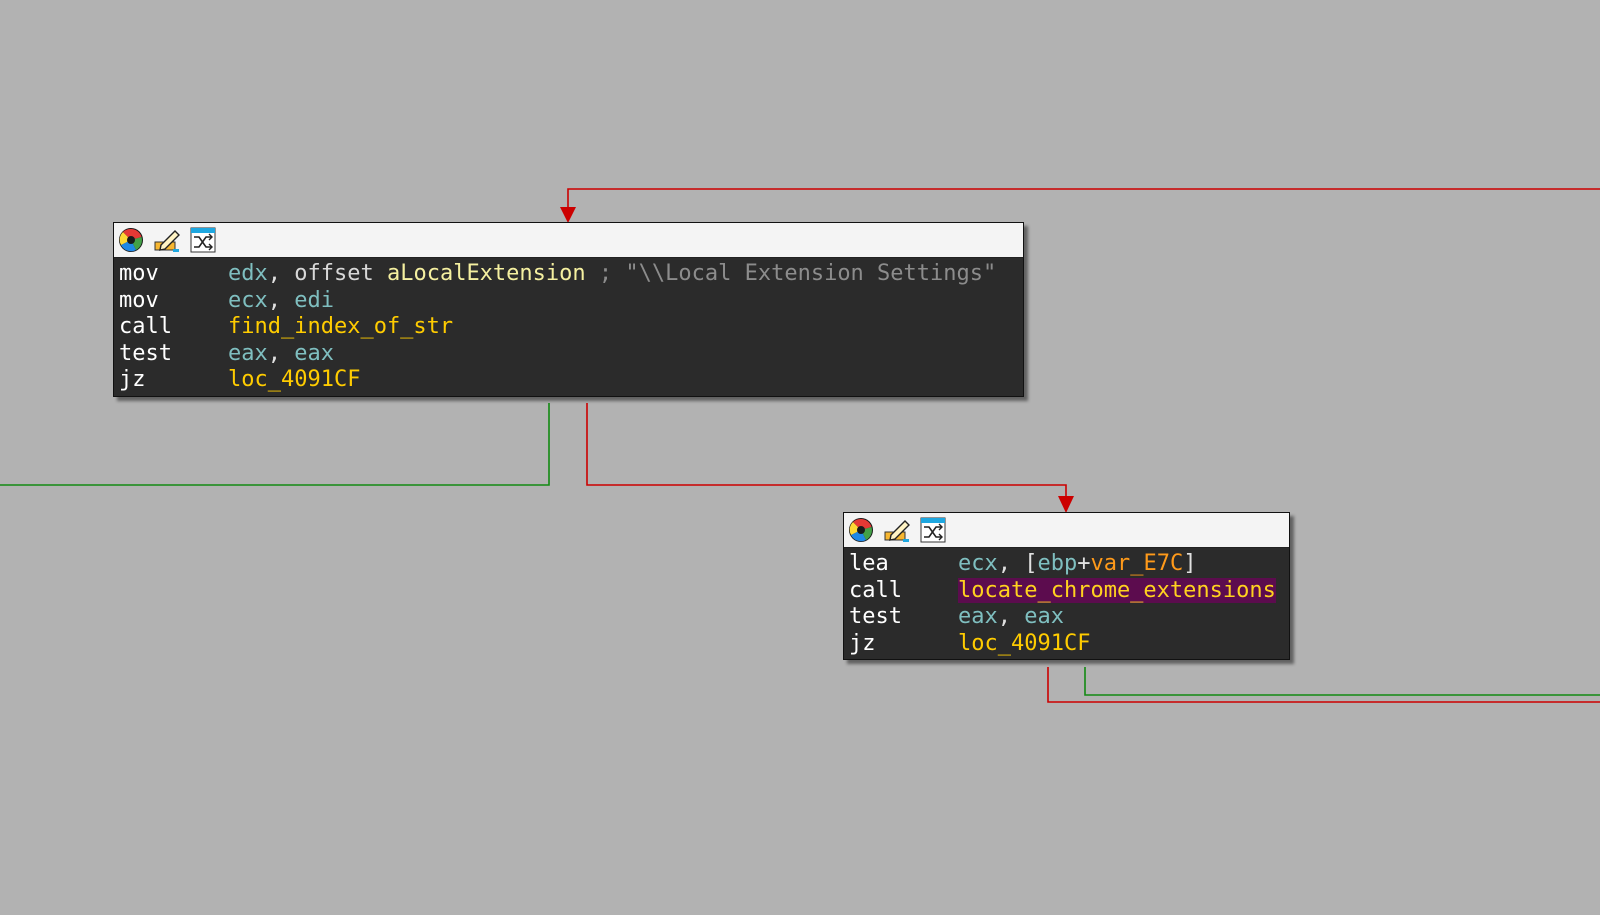 Image resolution: width=1600 pixels, height=915 pixels. I want to click on operand-string-name: aLocalExtension, so click(486, 273).